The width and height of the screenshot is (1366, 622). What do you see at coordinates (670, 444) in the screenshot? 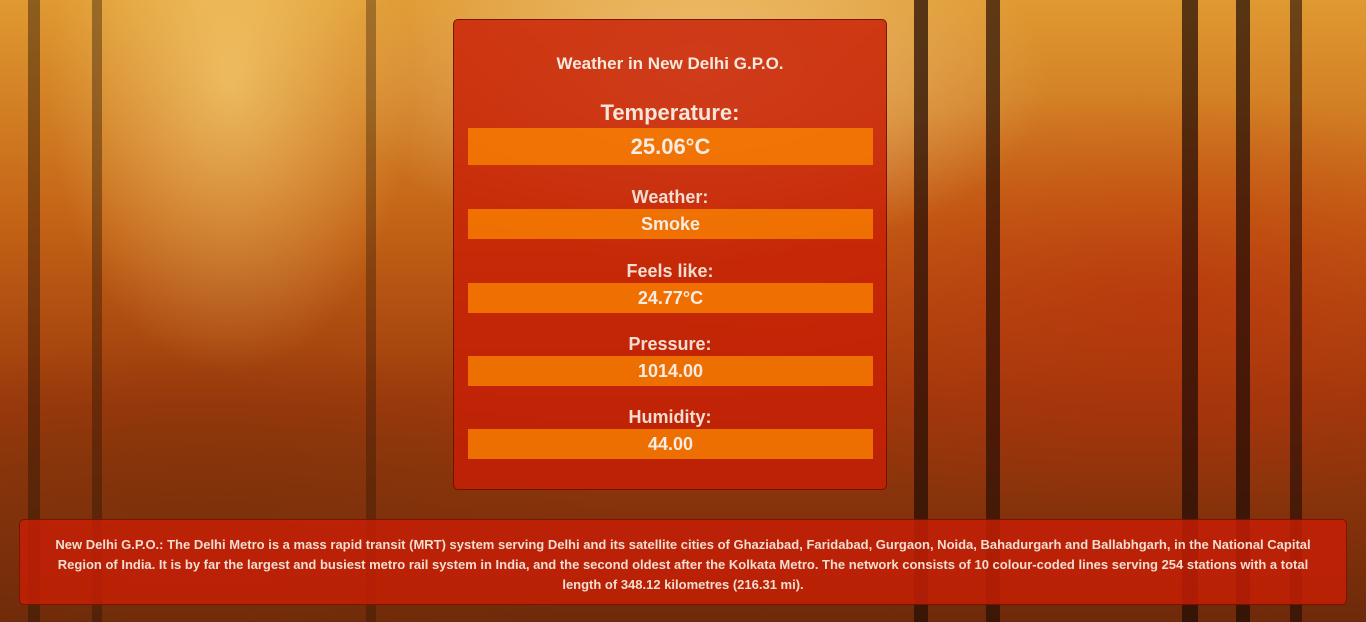
I see `humidity-value: 44.00` at bounding box center [670, 444].